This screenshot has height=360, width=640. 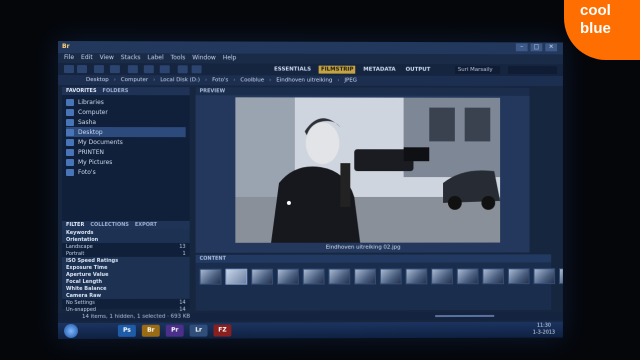 What do you see at coordinates (125, 102) in the screenshot?
I see `favorite-libraries: Libraries` at bounding box center [125, 102].